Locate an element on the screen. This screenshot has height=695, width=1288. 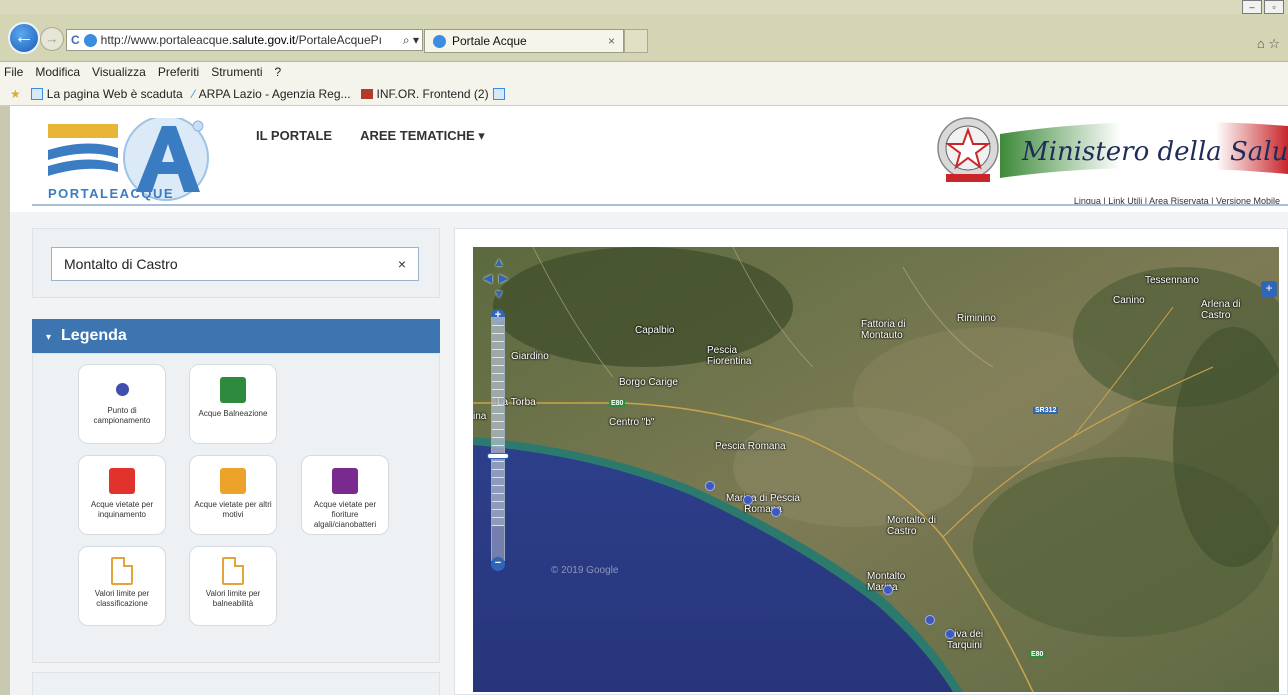
legend-item-classification-limits: Valori limite per classificazione is located at coordinates (122, 586).